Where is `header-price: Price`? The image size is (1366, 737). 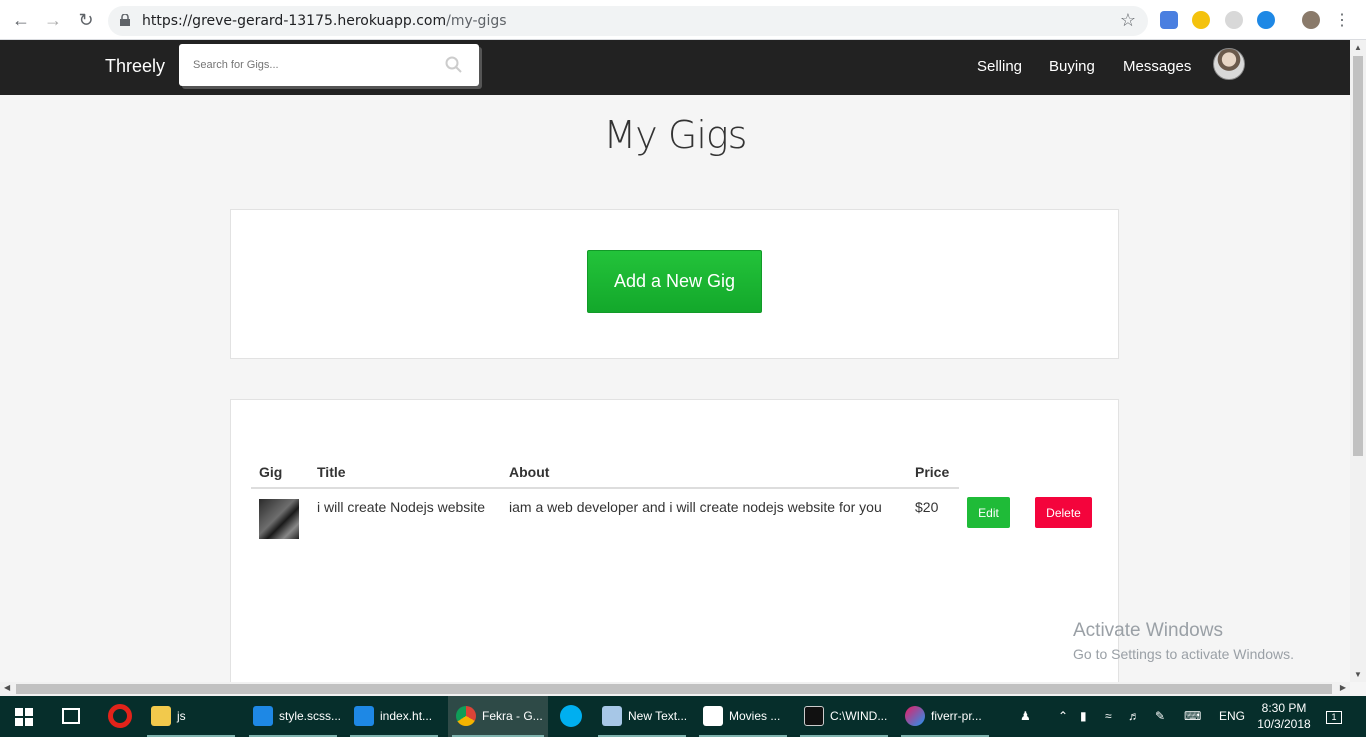 header-price: Price is located at coordinates (933, 472).